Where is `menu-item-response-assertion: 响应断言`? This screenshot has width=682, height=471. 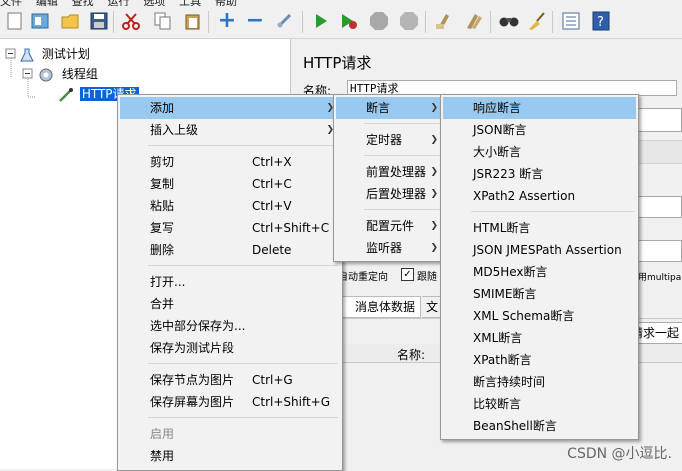 menu-item-response-assertion: 响应断言 is located at coordinates (539, 108).